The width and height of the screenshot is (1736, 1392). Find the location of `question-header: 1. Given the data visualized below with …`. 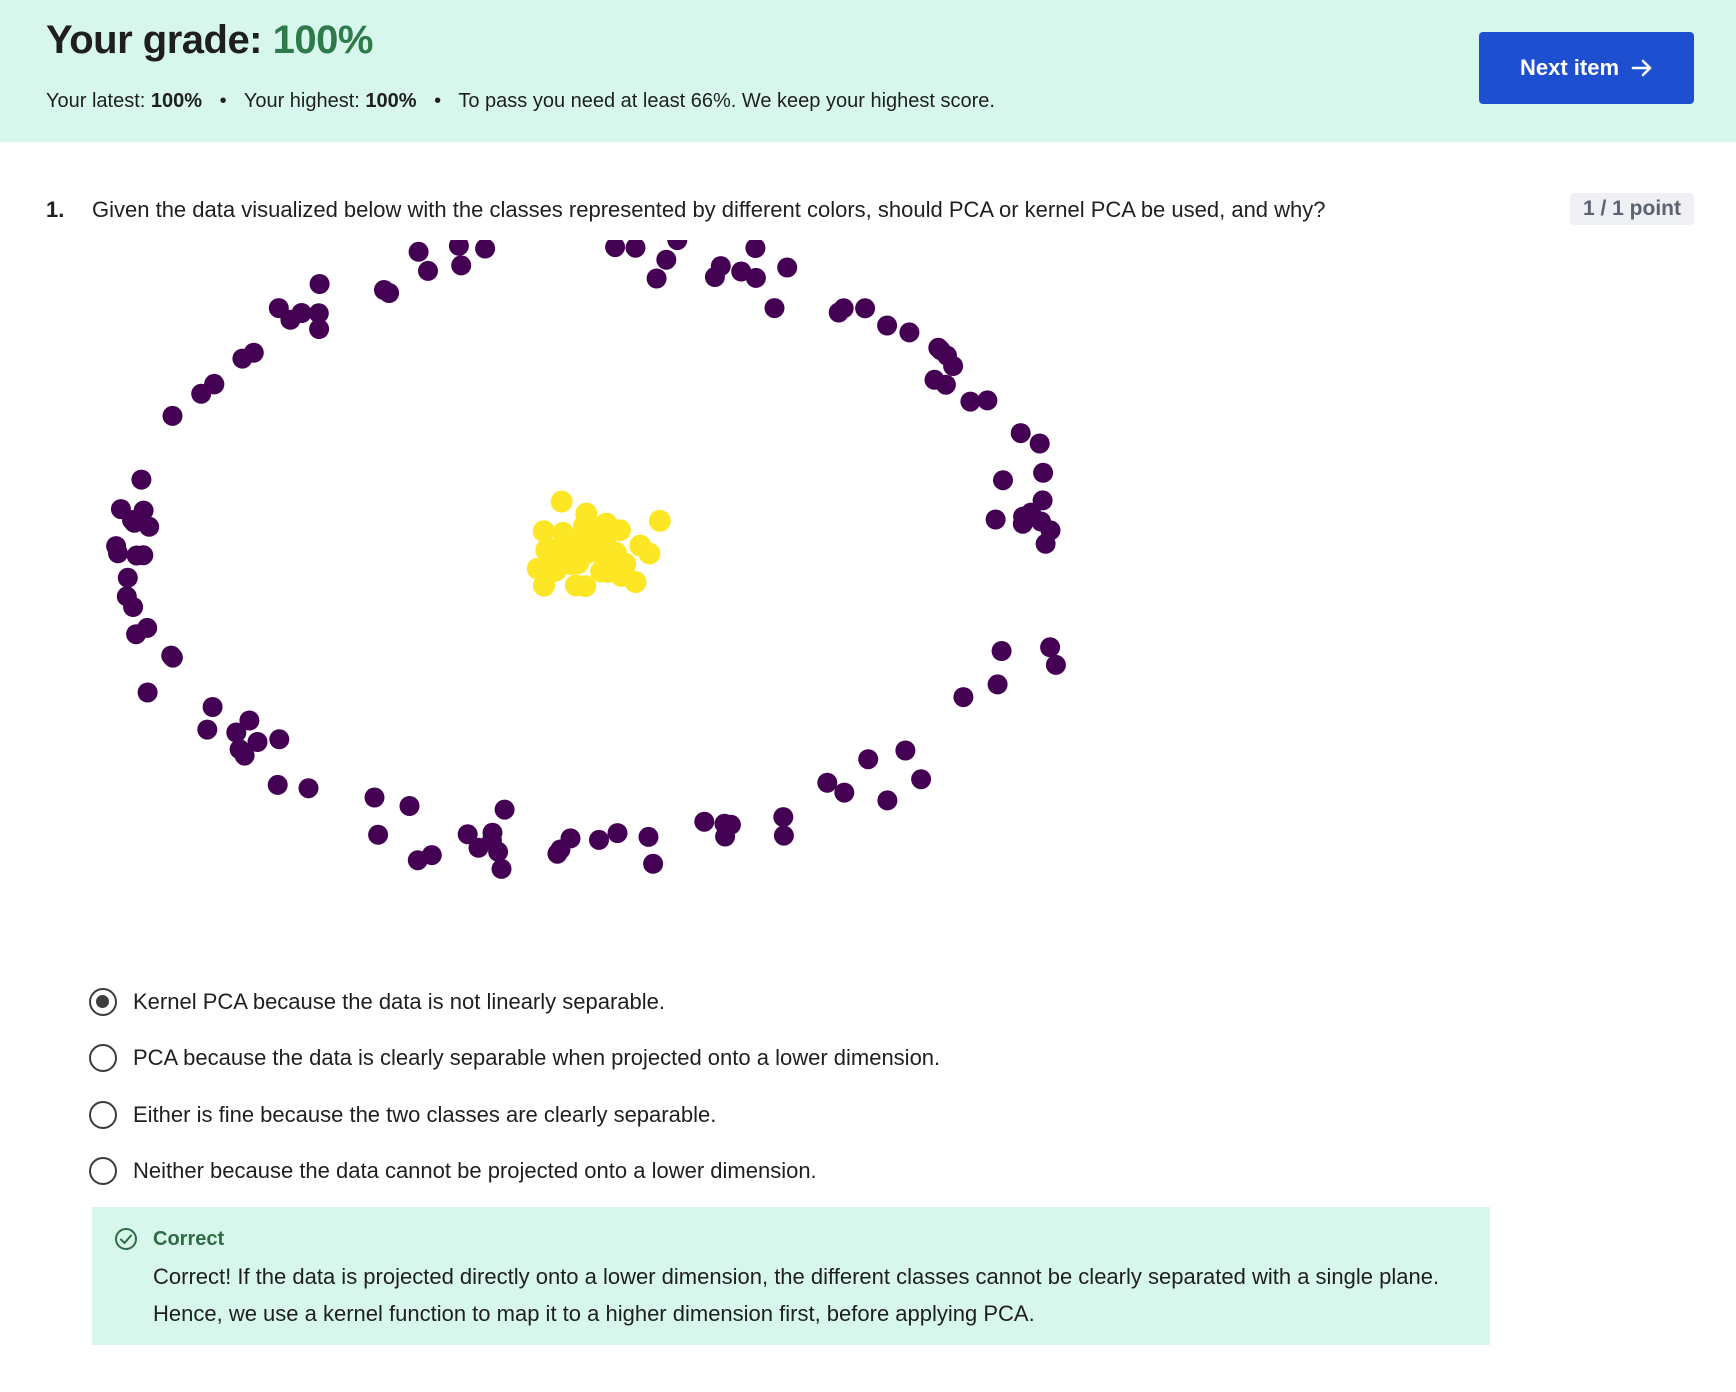

question-header: 1. Given the data visualized below with … is located at coordinates (870, 213).